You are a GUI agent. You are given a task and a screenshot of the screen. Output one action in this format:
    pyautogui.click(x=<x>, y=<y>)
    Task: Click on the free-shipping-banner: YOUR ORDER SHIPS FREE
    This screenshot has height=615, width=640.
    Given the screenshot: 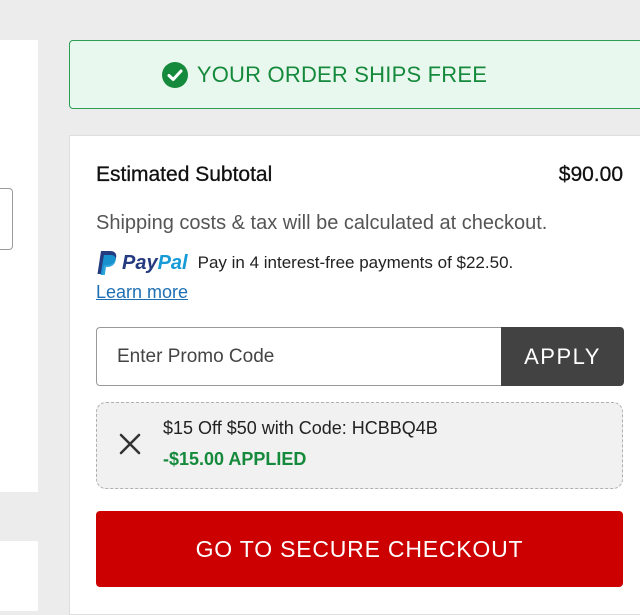 What is the action you would take?
    pyautogui.click(x=354, y=74)
    